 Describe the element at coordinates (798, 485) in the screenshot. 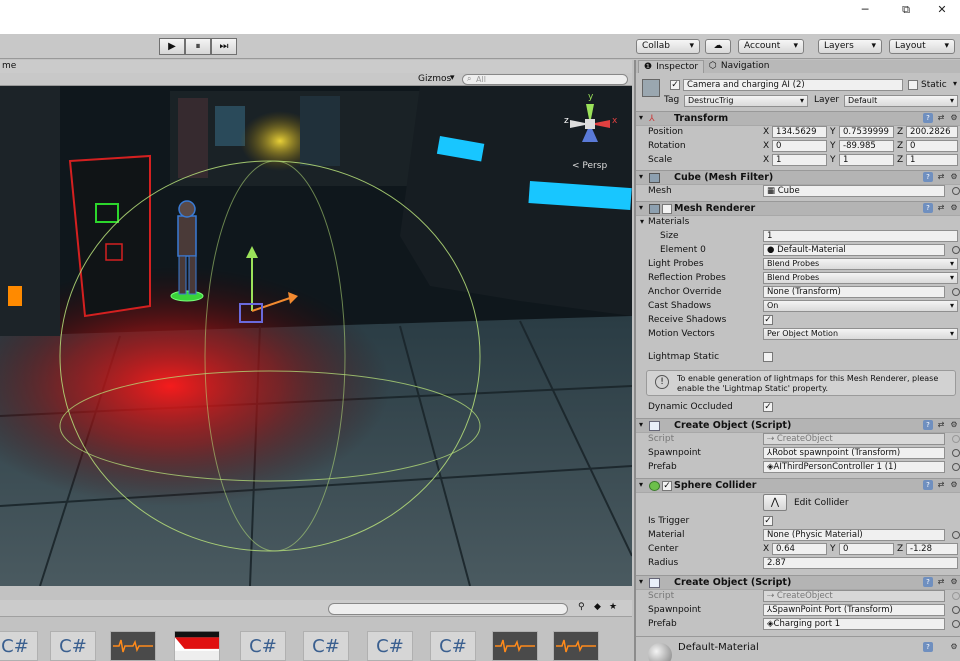

I see `sphere-collider-header: ▾ ✓ Sphere Collider ? ⇄ ⚙` at that location.